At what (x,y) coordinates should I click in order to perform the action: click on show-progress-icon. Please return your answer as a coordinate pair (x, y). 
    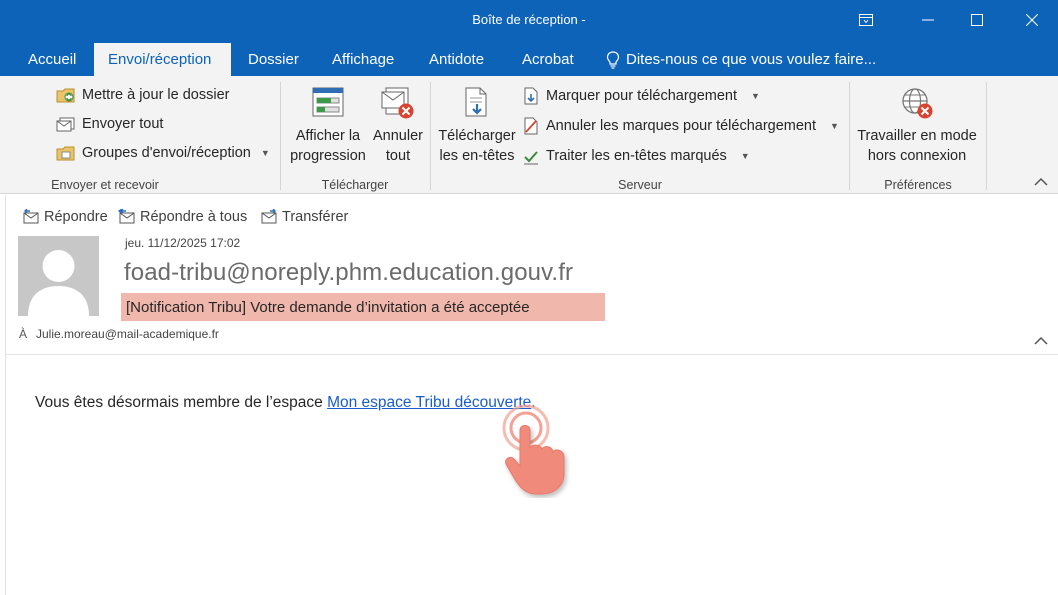
    Looking at the image, I should click on (328, 102).